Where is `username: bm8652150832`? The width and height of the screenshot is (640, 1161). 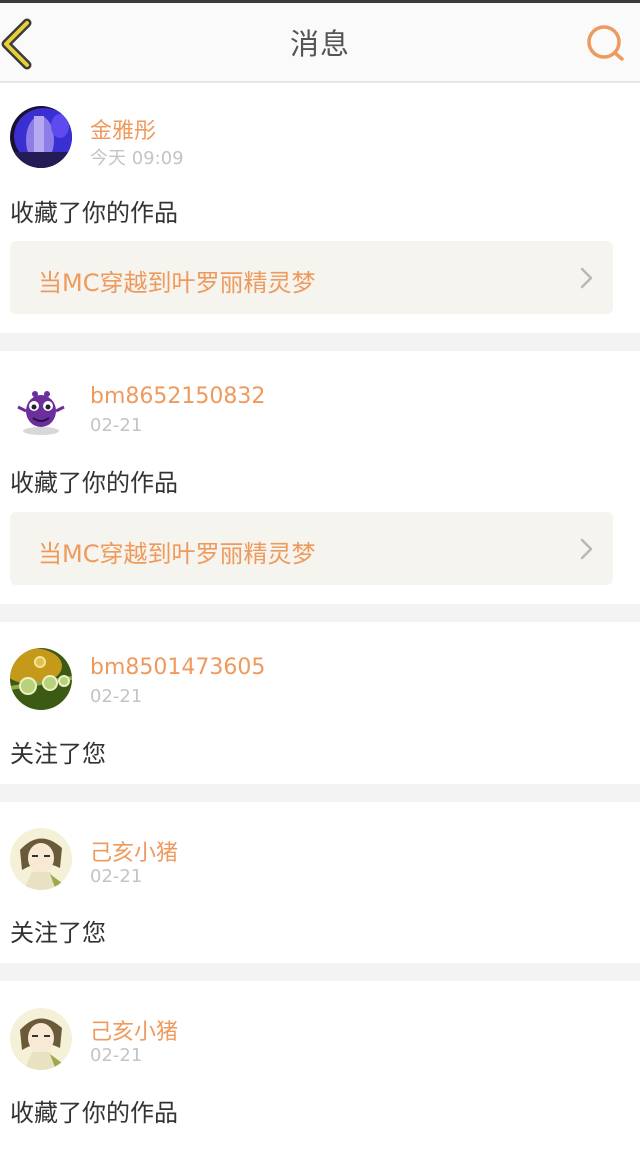
username: bm8652150832 is located at coordinates (177, 396).